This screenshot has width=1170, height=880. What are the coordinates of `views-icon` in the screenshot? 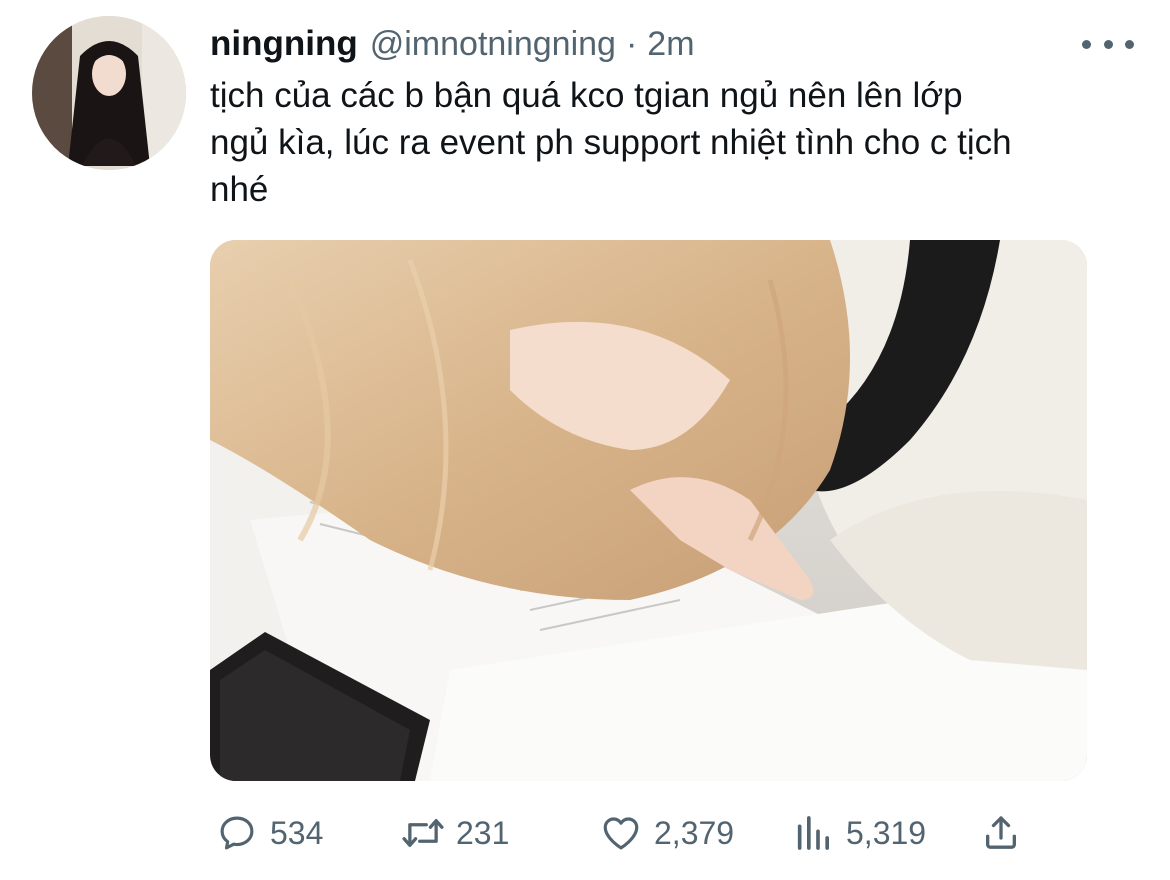 It's located at (813, 833).